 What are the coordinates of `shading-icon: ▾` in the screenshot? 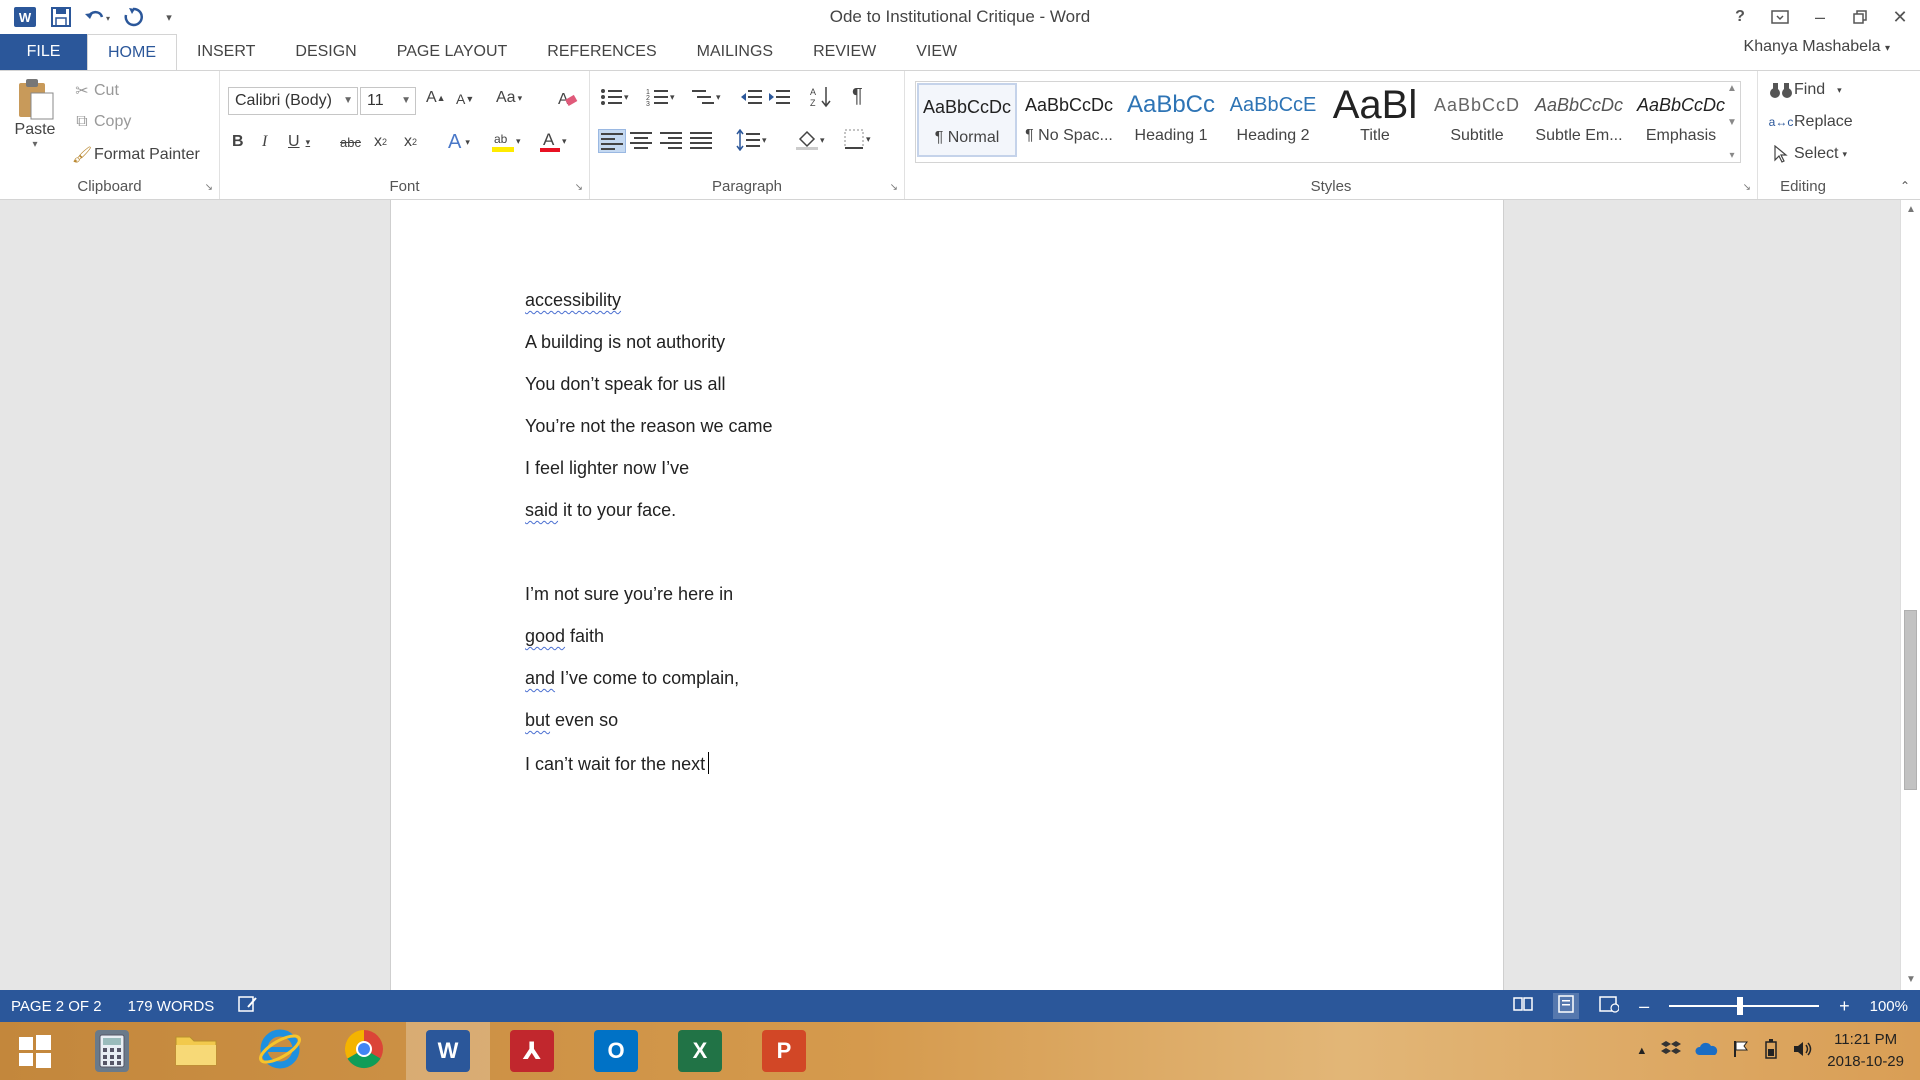 It's located at (810, 140).